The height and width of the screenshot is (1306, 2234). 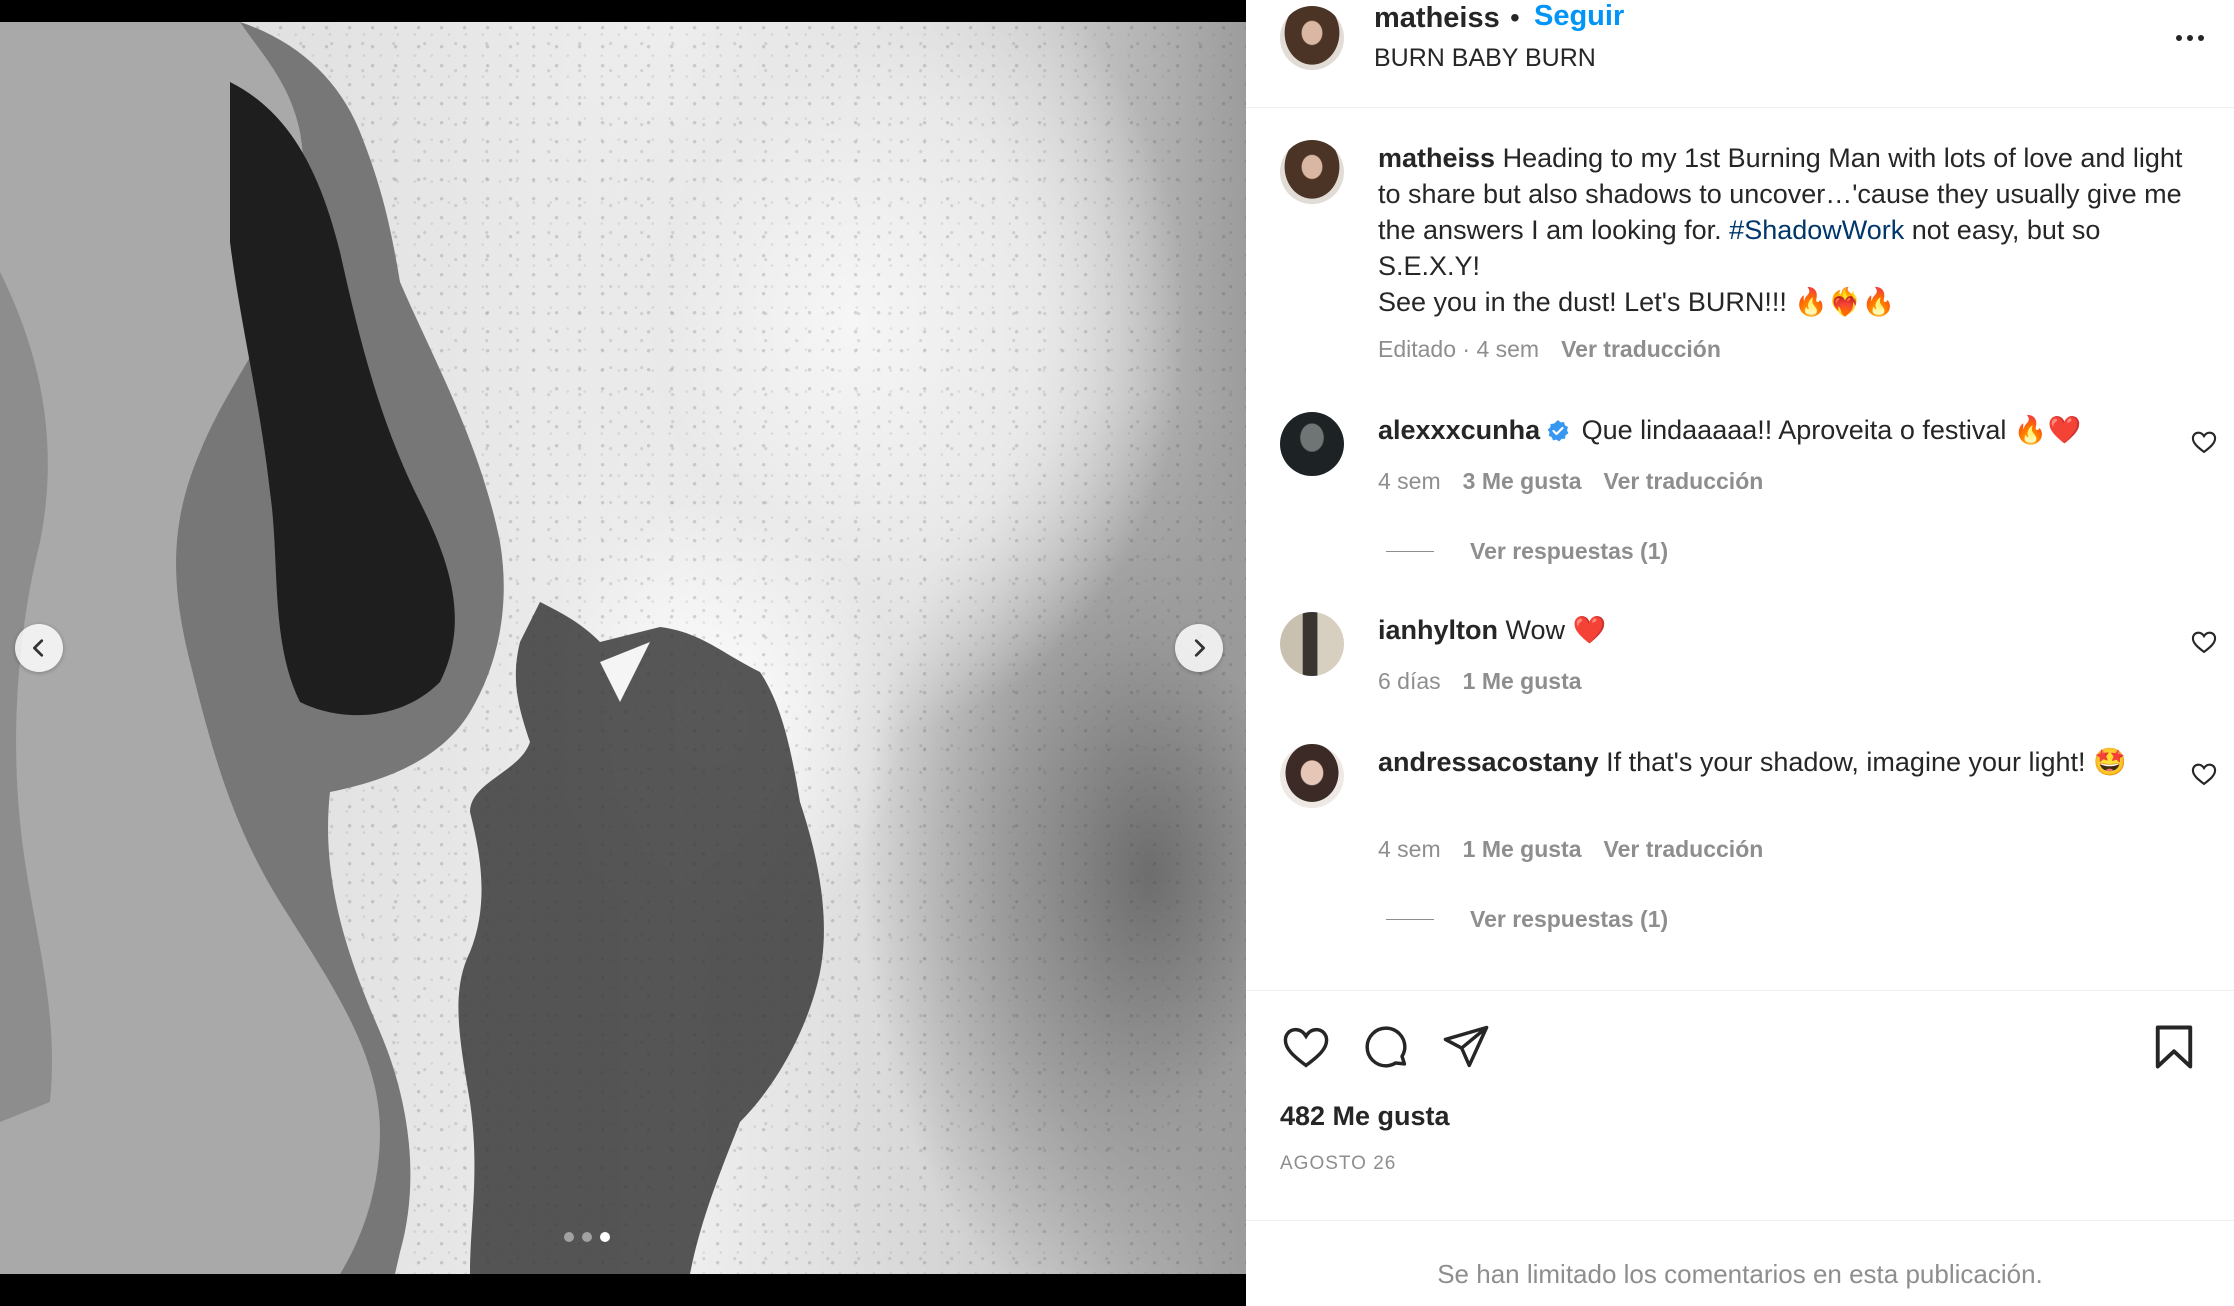 What do you see at coordinates (1312, 38) in the screenshot?
I see `author-avatar` at bounding box center [1312, 38].